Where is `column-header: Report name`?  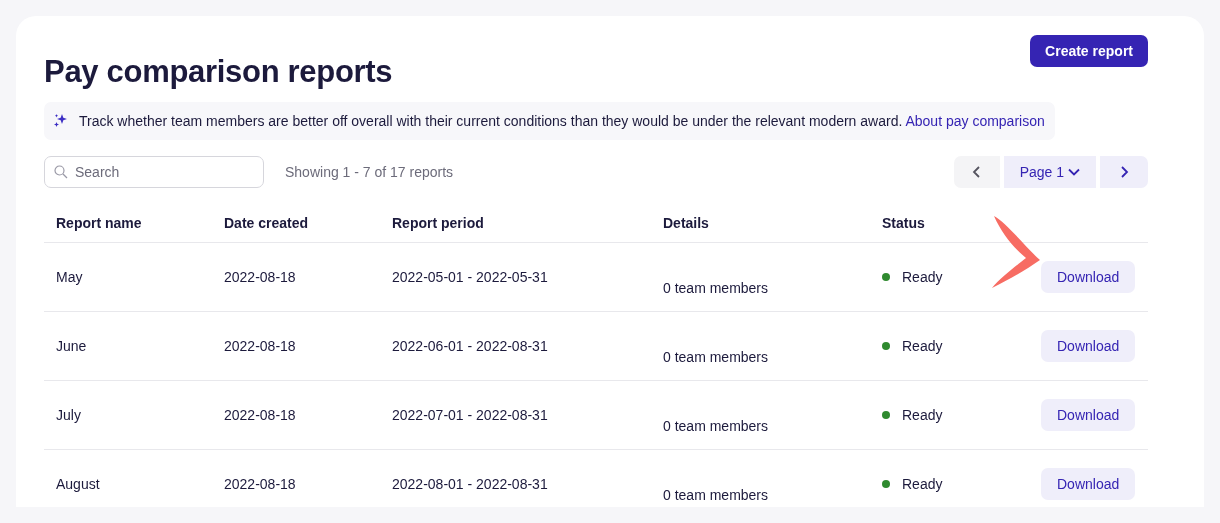
column-header: Report name is located at coordinates (99, 223).